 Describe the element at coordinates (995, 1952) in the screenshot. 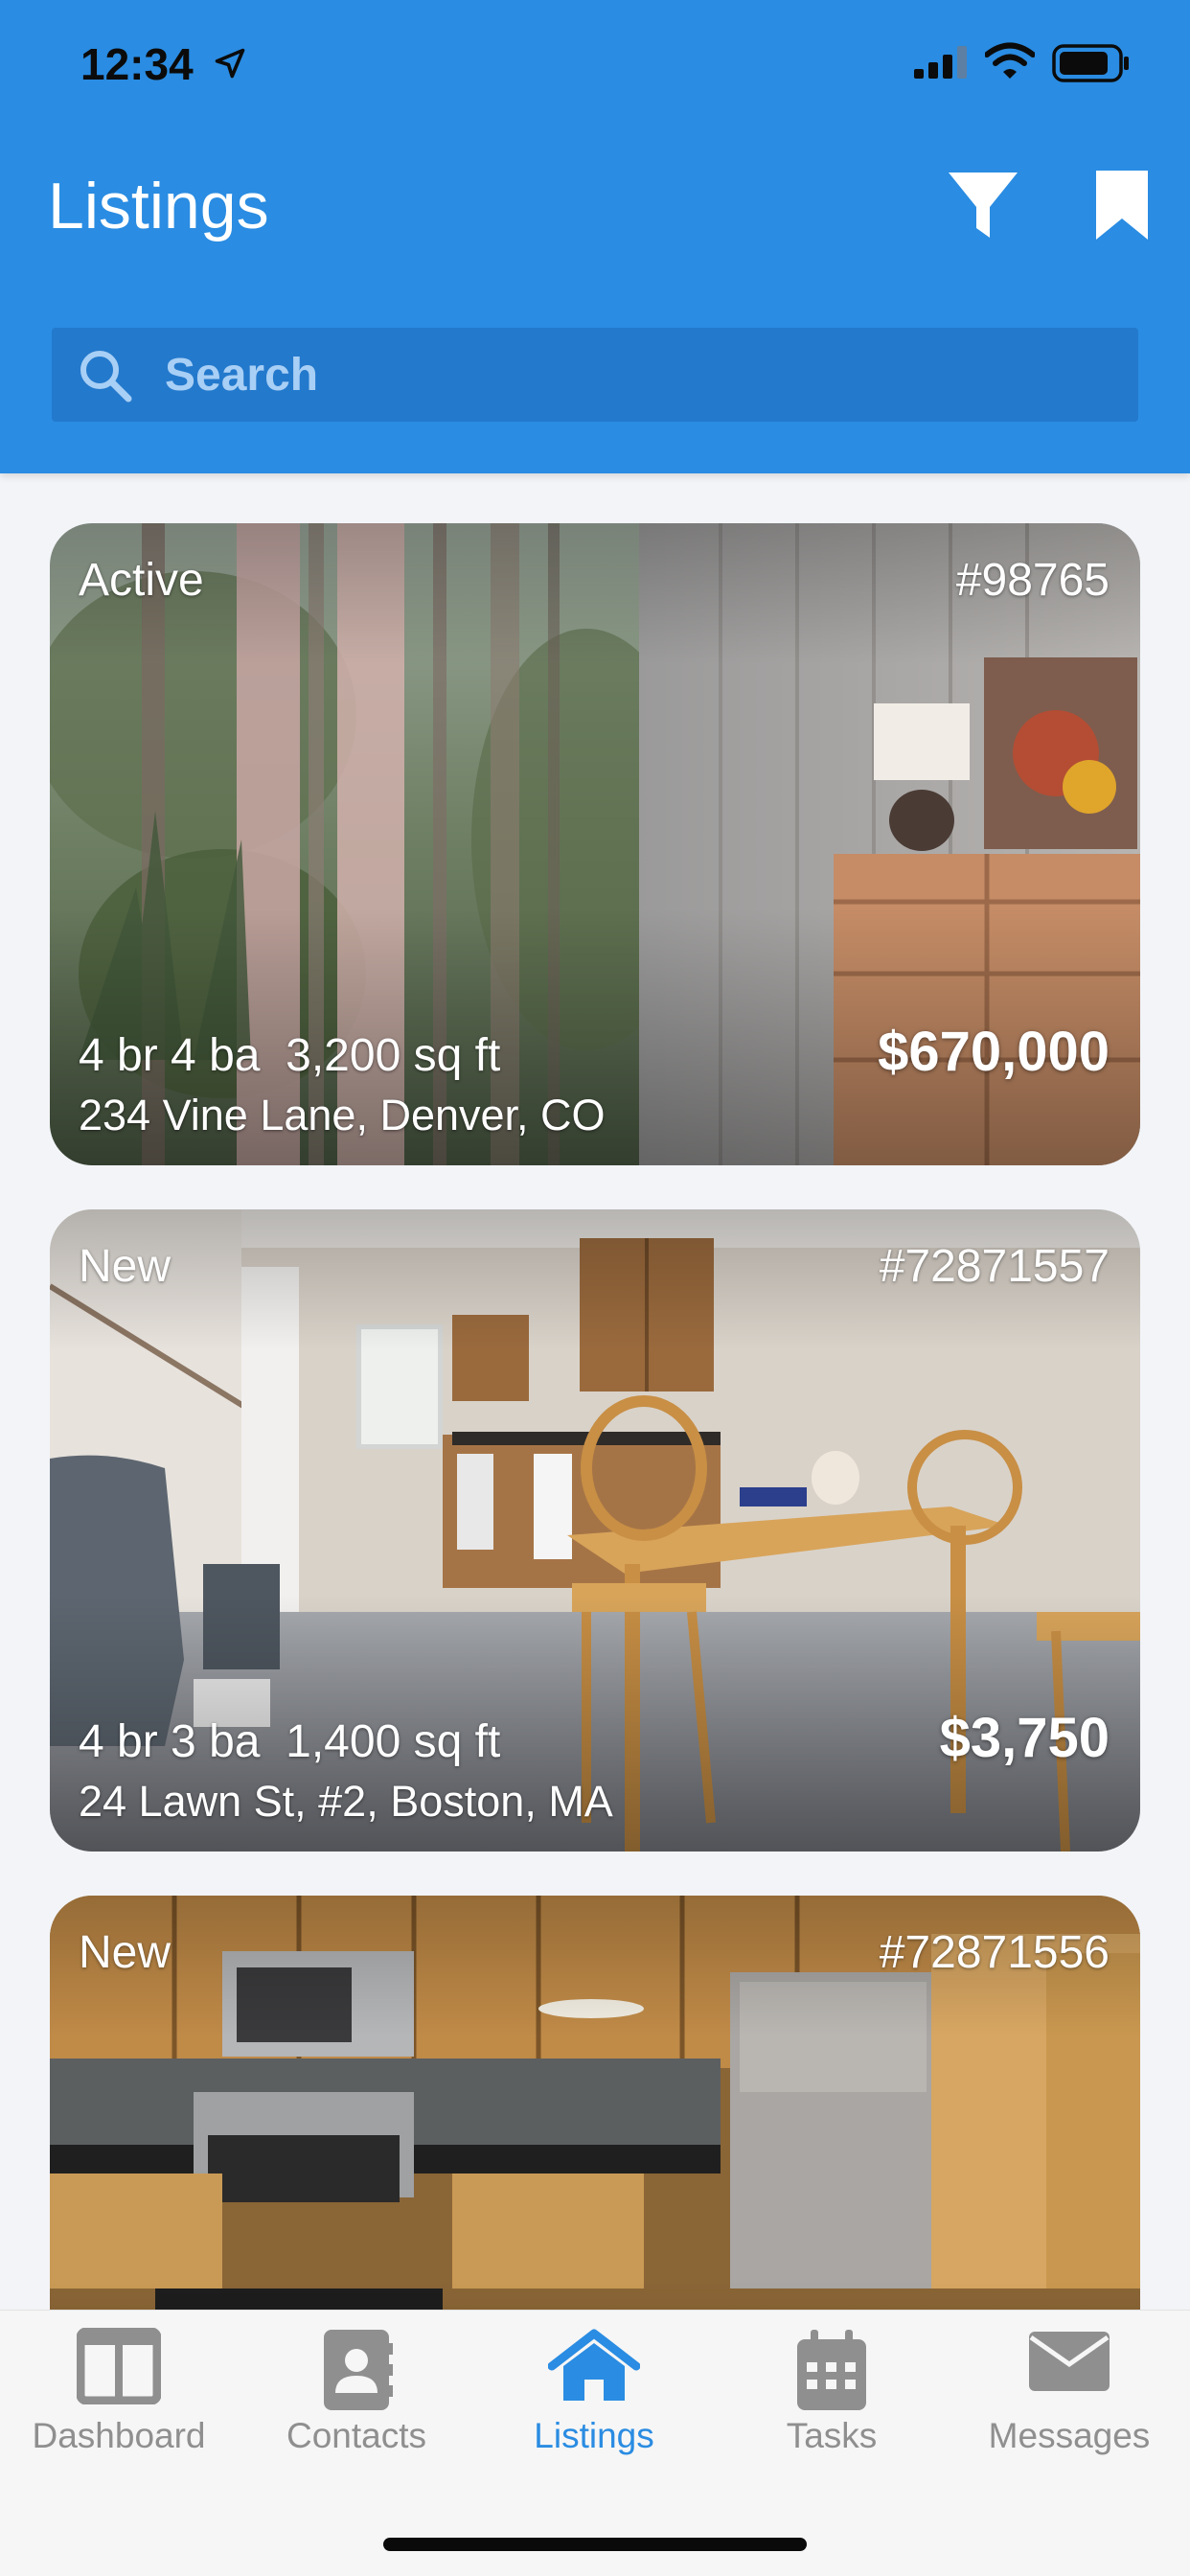

I see `listing-id: #72871556` at that location.